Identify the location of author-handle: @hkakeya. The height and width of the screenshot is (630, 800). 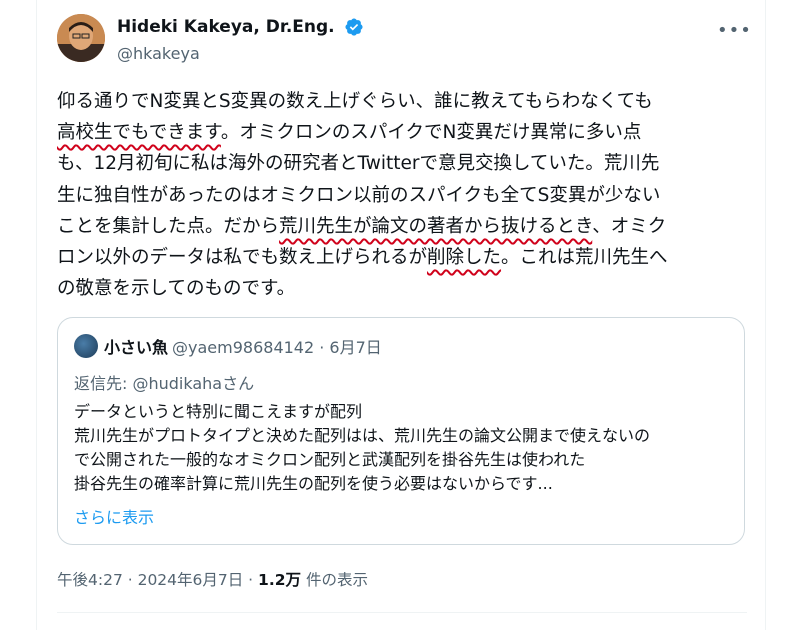
(240, 54).